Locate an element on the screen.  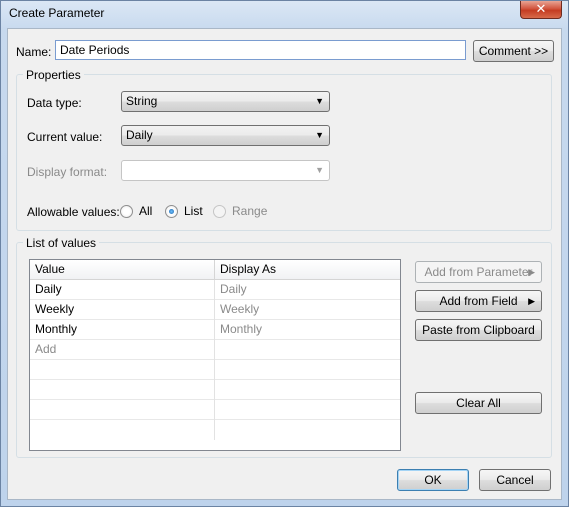
title-bar: Create Parameter ✕ is located at coordinates (284, 13).